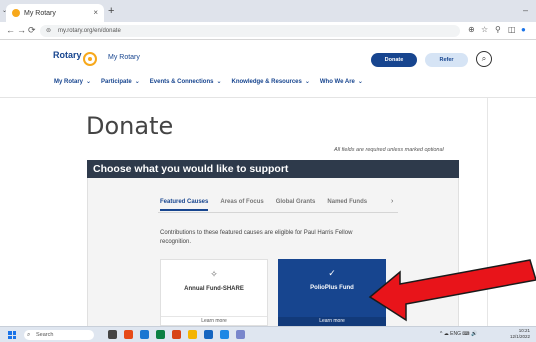  I want to click on refer-button: Refer, so click(446, 60).